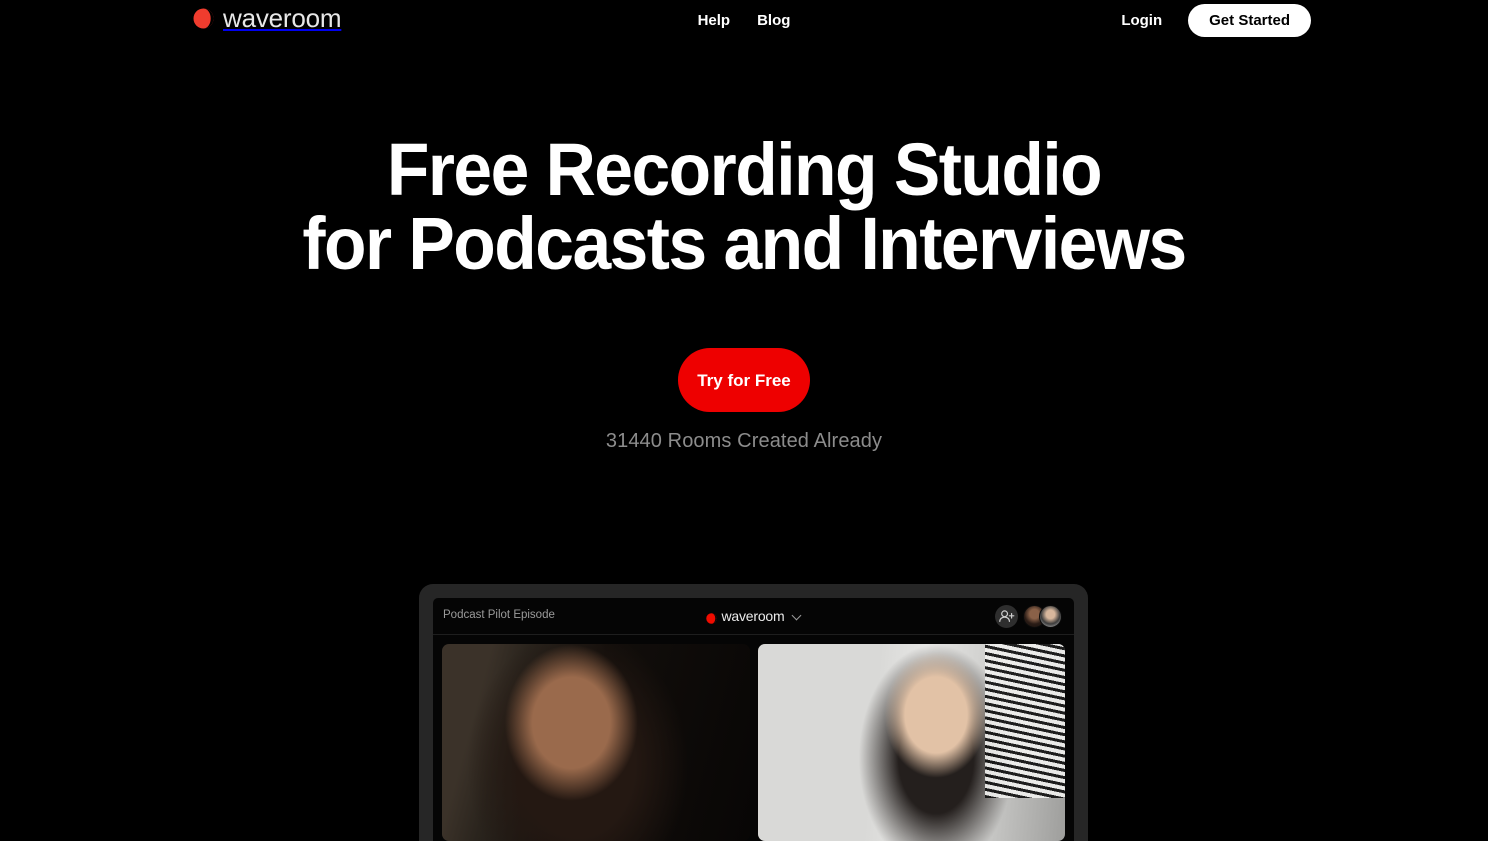  What do you see at coordinates (744, 441) in the screenshot?
I see `rooms-created-counter: 31440 Rooms Created Already` at bounding box center [744, 441].